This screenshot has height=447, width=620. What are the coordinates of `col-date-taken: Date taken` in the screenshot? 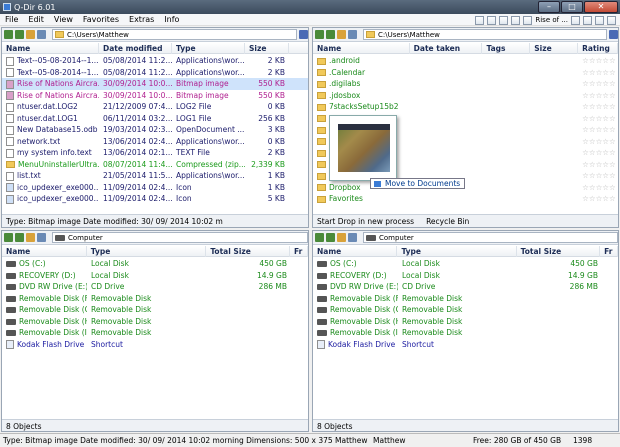 It's located at (446, 48).